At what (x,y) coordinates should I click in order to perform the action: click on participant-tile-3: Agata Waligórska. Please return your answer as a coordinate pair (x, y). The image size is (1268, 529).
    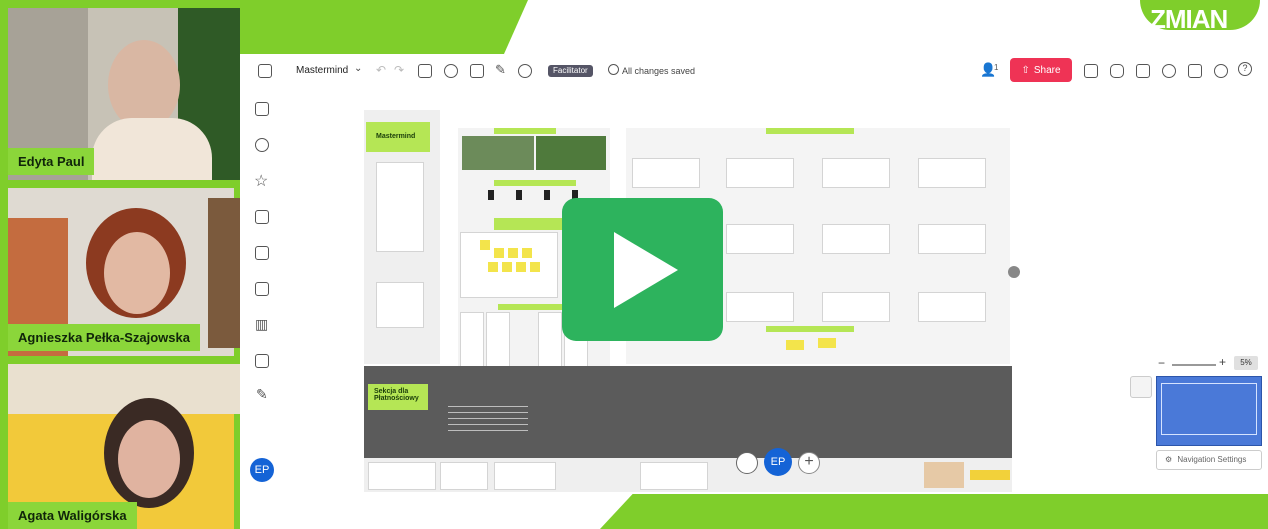
    Looking at the image, I should click on (120, 442).